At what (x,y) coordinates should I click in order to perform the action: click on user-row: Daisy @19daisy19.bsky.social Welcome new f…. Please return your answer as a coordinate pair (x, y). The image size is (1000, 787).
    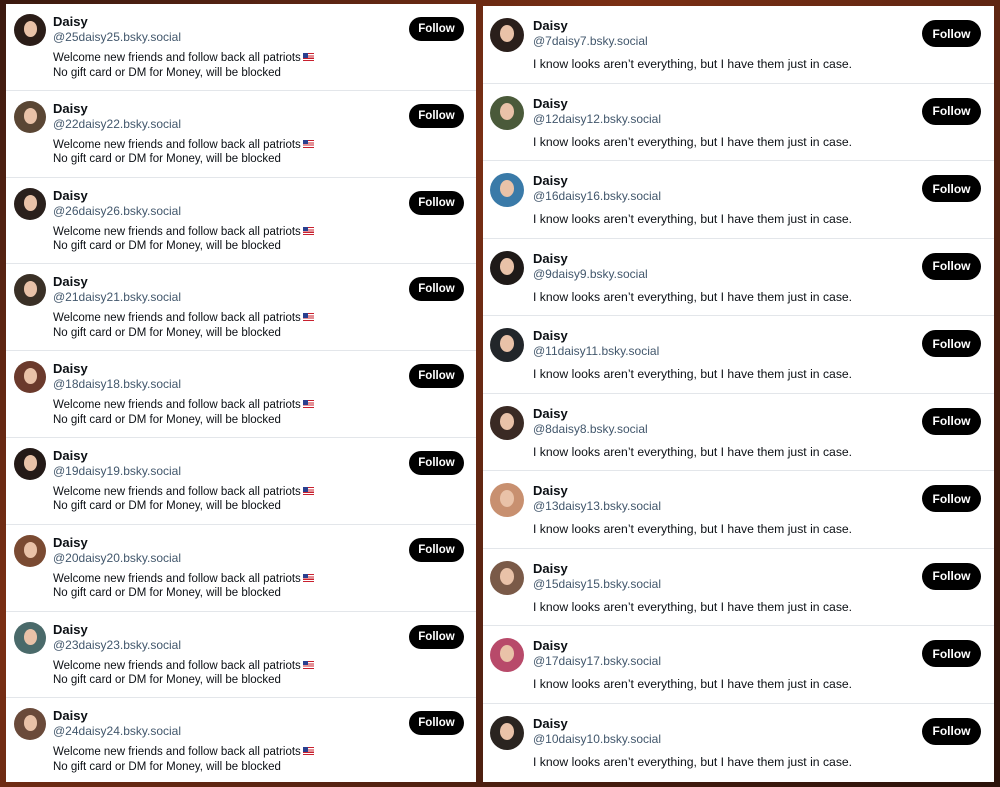
    Looking at the image, I should click on (241, 481).